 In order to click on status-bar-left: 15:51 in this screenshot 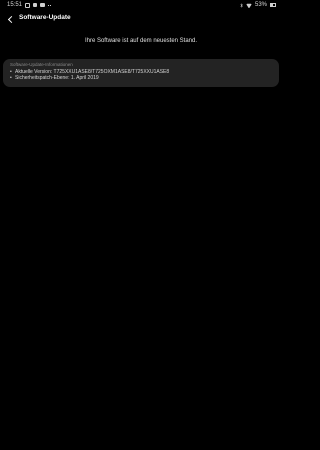, I will do `click(29, 5)`.